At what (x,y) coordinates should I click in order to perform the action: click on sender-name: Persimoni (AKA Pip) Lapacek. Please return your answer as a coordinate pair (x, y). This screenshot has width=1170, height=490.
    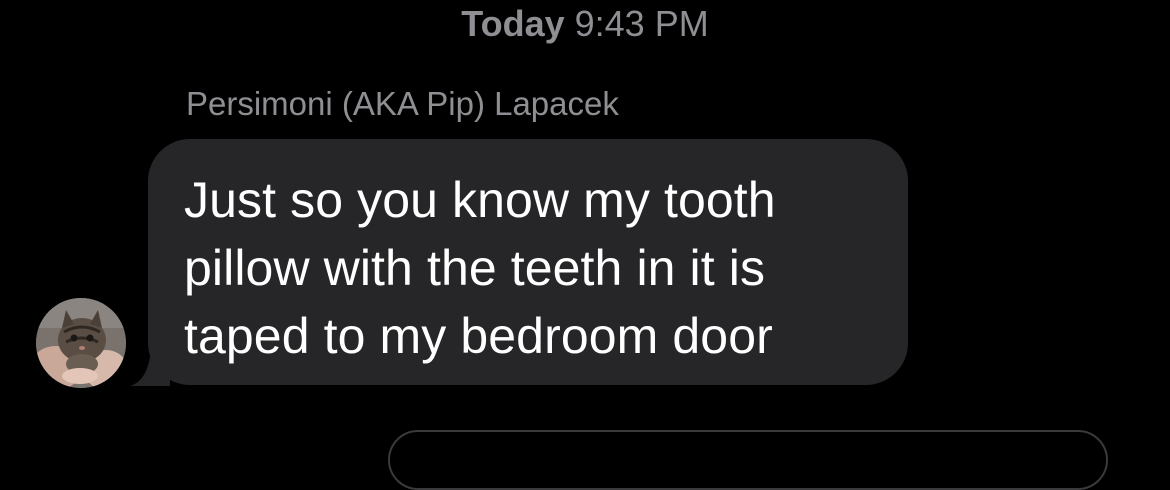
    Looking at the image, I should click on (402, 103).